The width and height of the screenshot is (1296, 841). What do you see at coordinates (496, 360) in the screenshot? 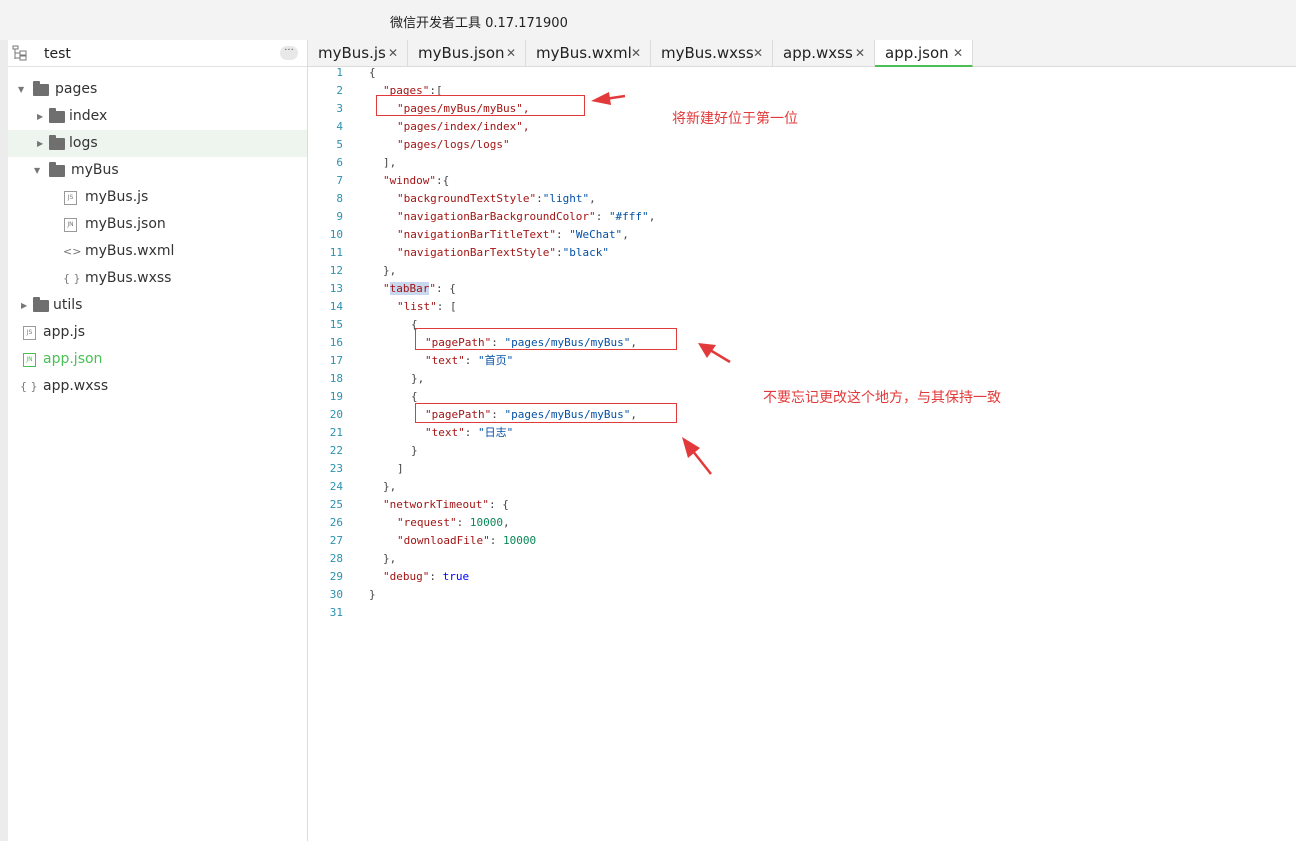
I see `json-value: "首页"` at bounding box center [496, 360].